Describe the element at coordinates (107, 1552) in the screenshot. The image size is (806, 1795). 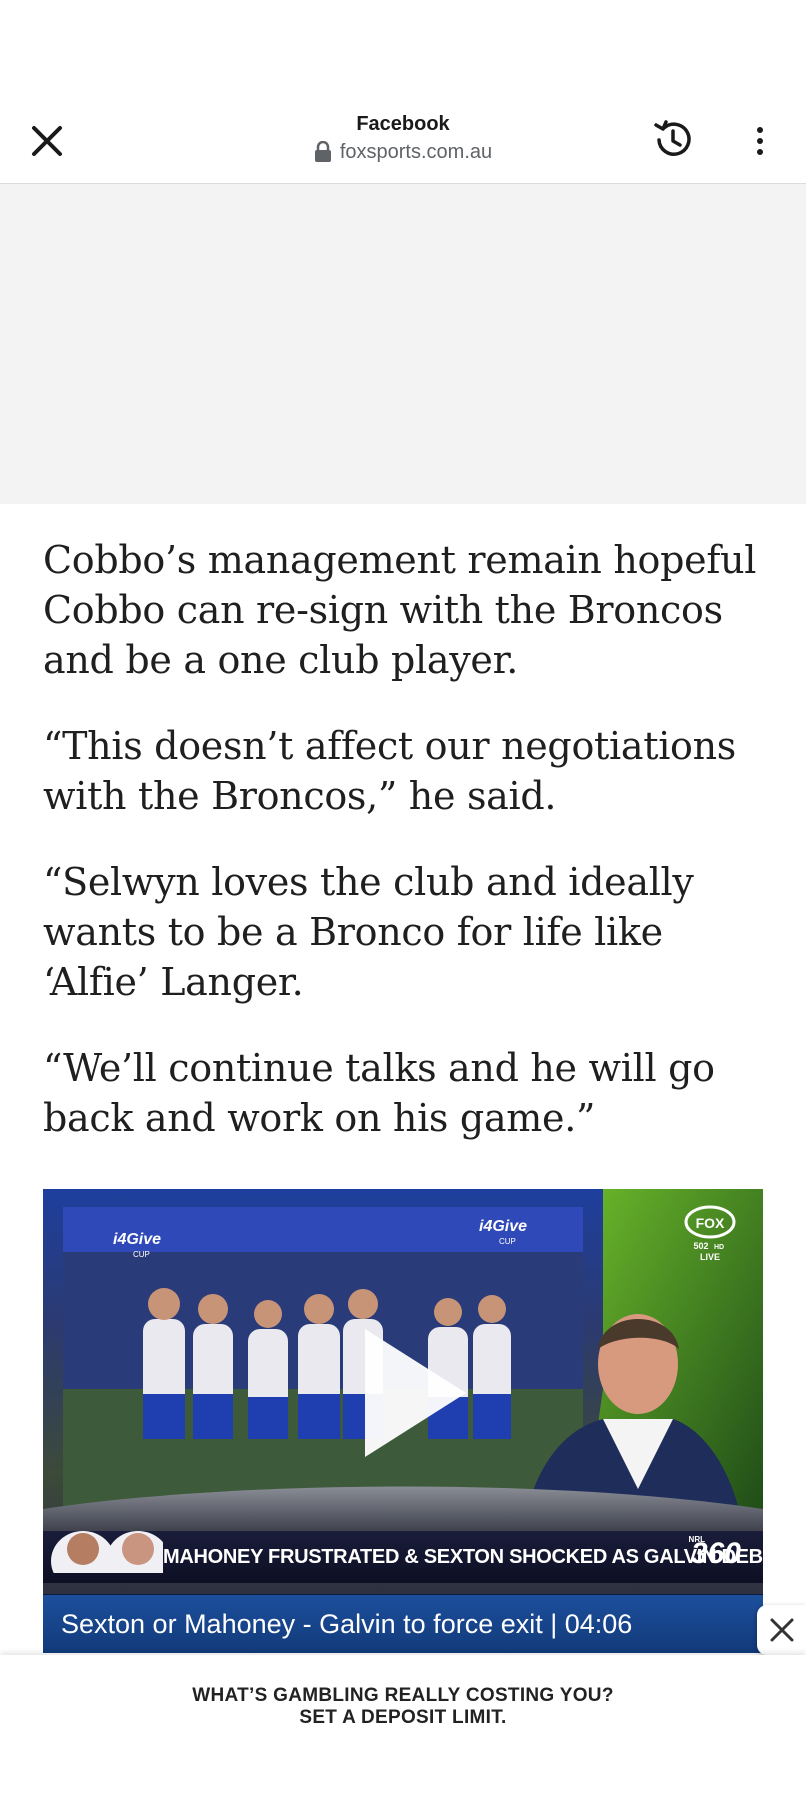
I see `player-headshots` at that location.